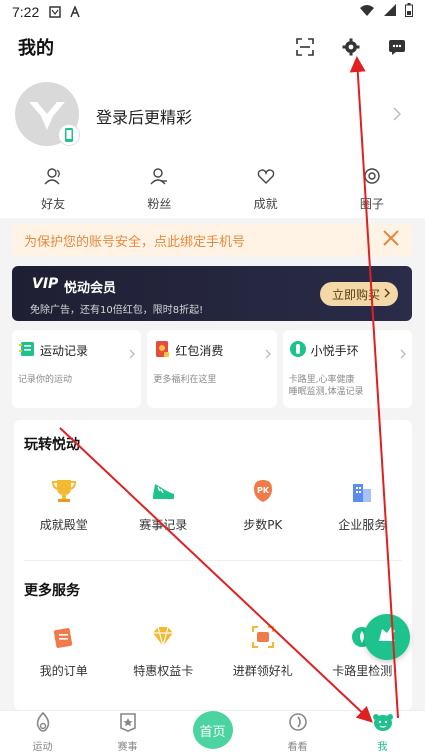 This screenshot has height=756, width=425. I want to click on grid-label: 步数PK, so click(263, 525).